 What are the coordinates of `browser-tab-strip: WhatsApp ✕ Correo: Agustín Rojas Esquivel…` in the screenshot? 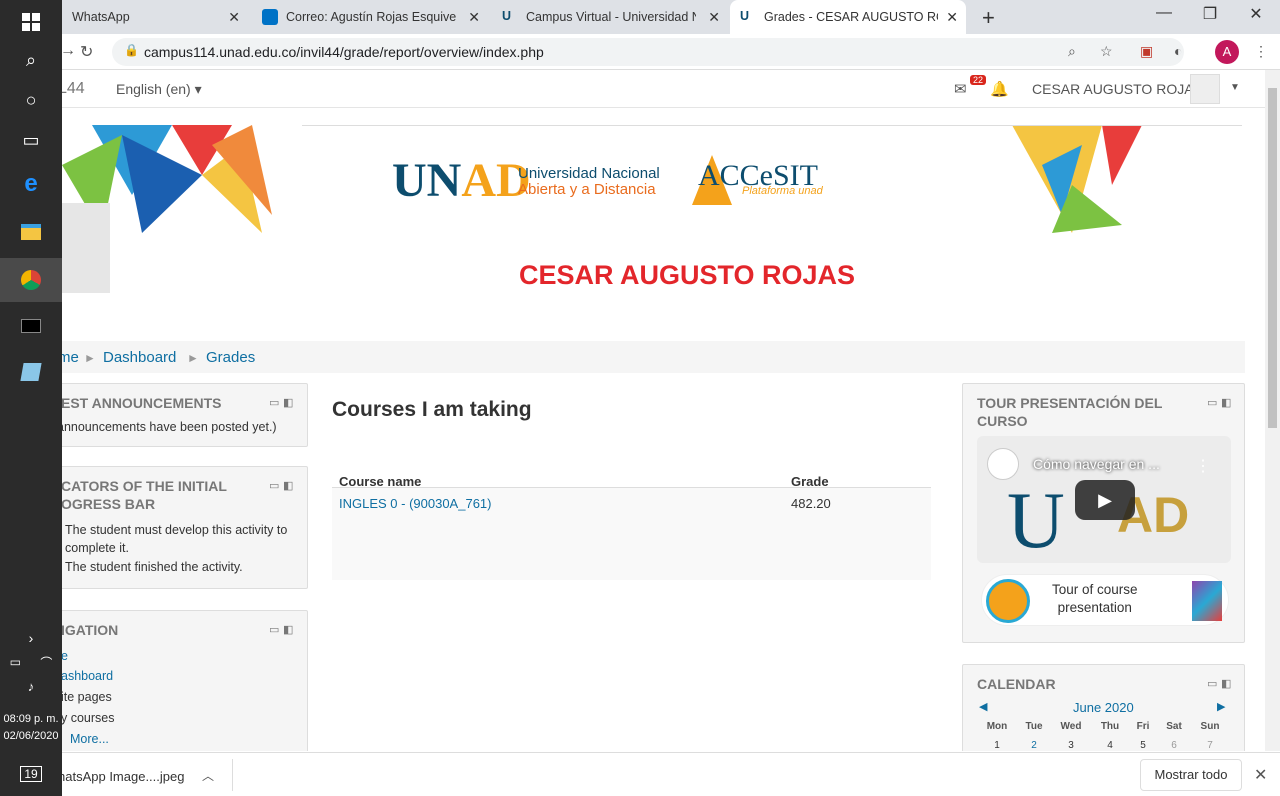 It's located at (671, 17).